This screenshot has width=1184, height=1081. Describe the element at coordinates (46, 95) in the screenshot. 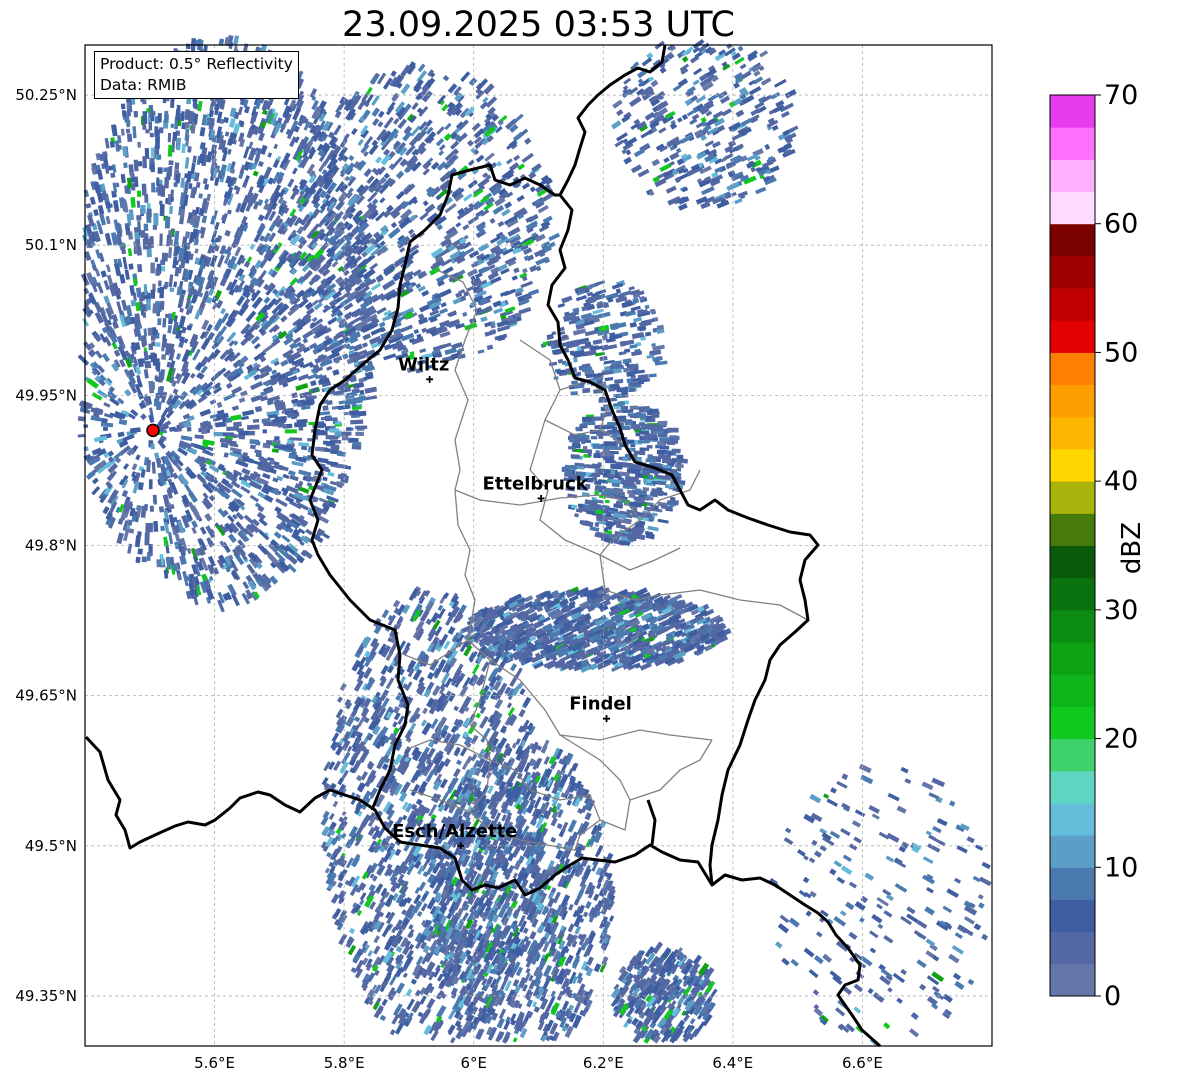

I see `y-tick-label: 50.25°N` at that location.